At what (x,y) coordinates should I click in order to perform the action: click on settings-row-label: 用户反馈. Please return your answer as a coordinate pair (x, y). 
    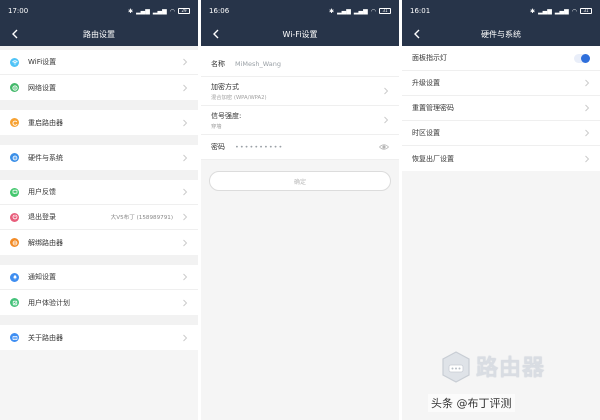
    Looking at the image, I should click on (42, 192).